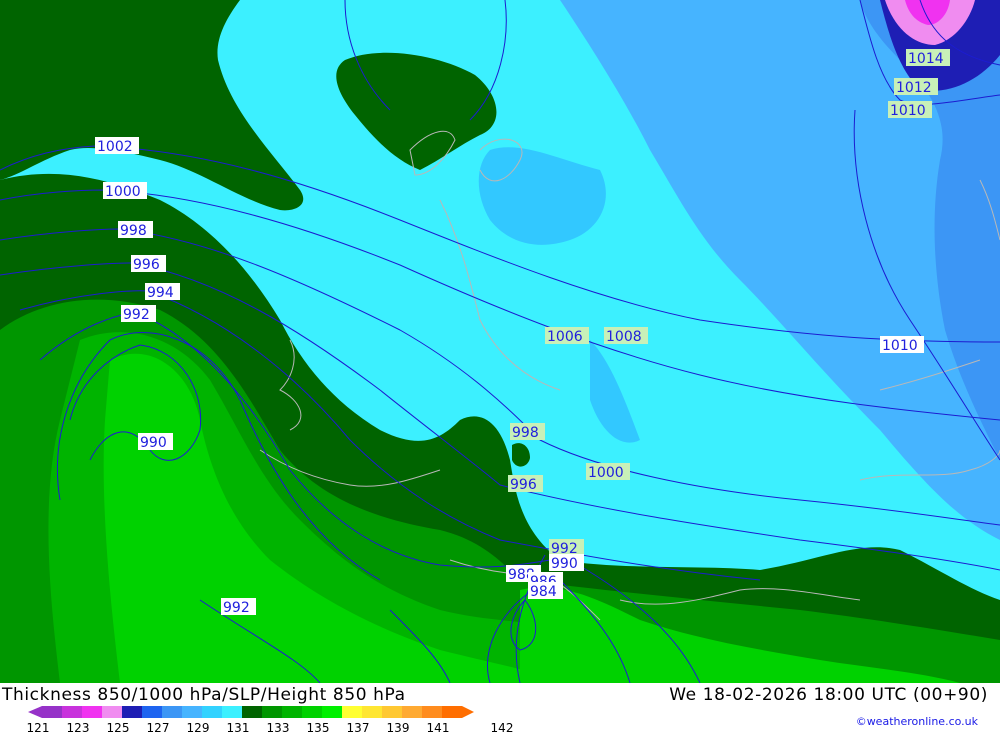  Describe the element at coordinates (502, 727) in the screenshot. I see `legend-tick-label: 142` at that location.